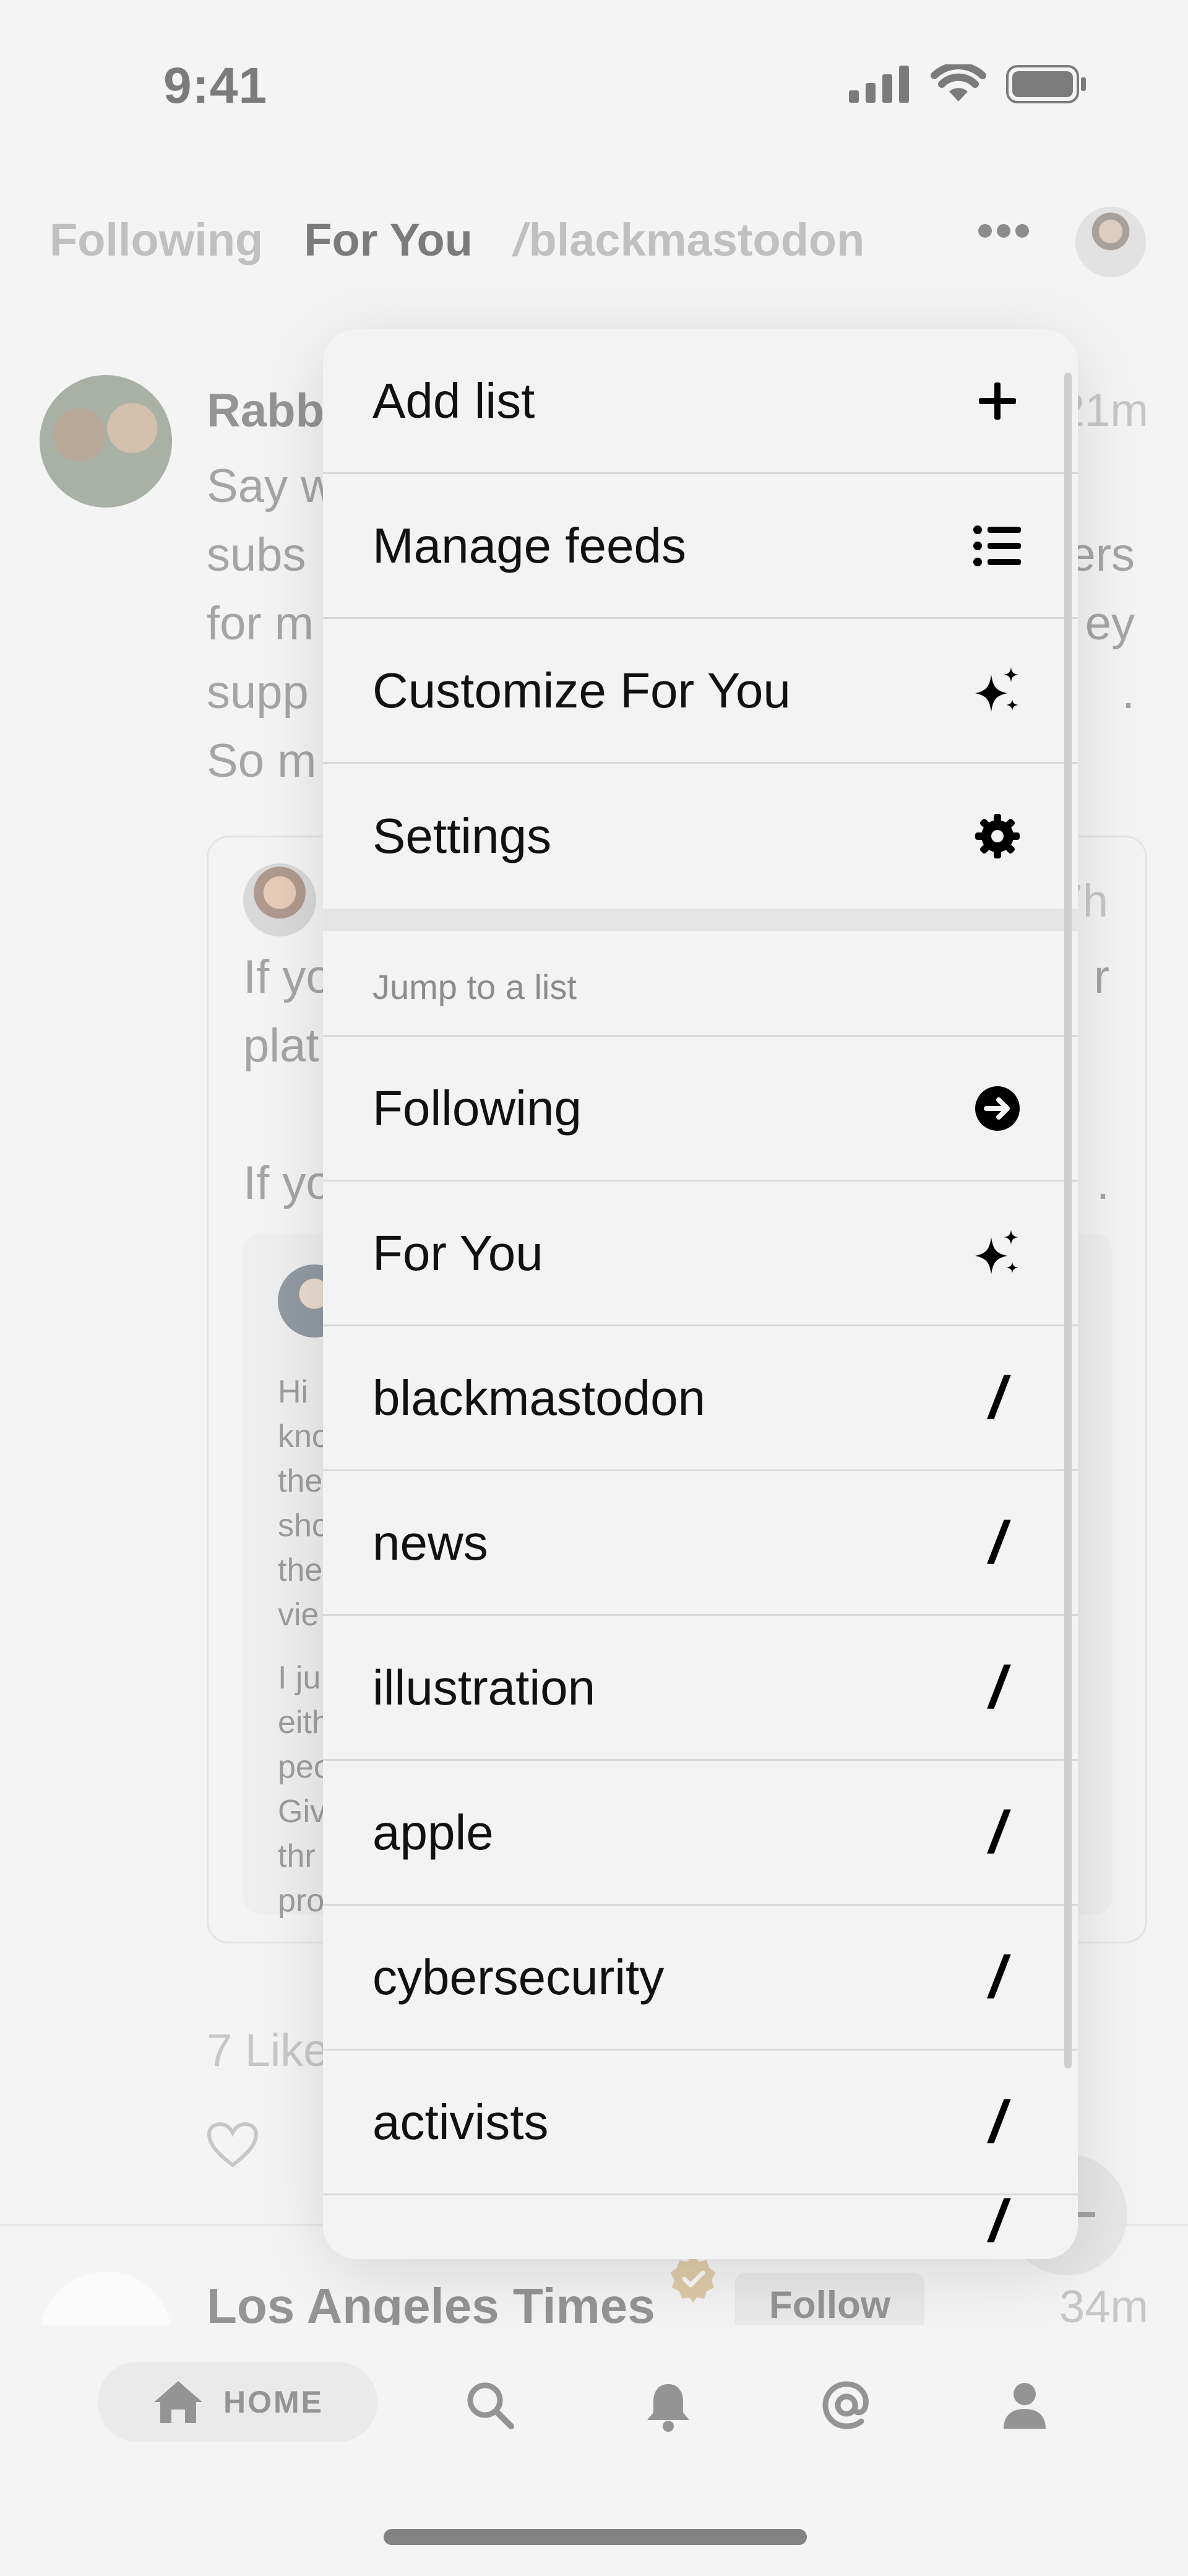  I want to click on menu-item-customize-for-you: Customize For You, so click(700, 691).